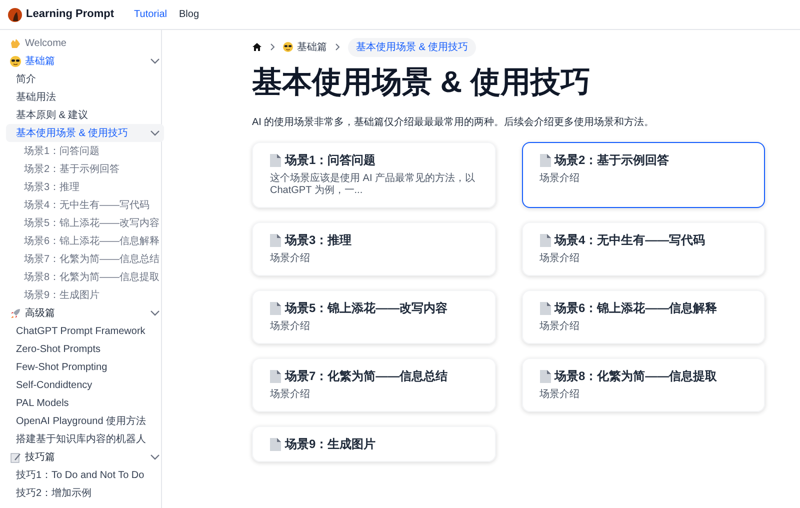 This screenshot has height=508, width=800. What do you see at coordinates (85, 223) in the screenshot?
I see `sidebar-item: 场景5：锦上添花——改写内容` at bounding box center [85, 223].